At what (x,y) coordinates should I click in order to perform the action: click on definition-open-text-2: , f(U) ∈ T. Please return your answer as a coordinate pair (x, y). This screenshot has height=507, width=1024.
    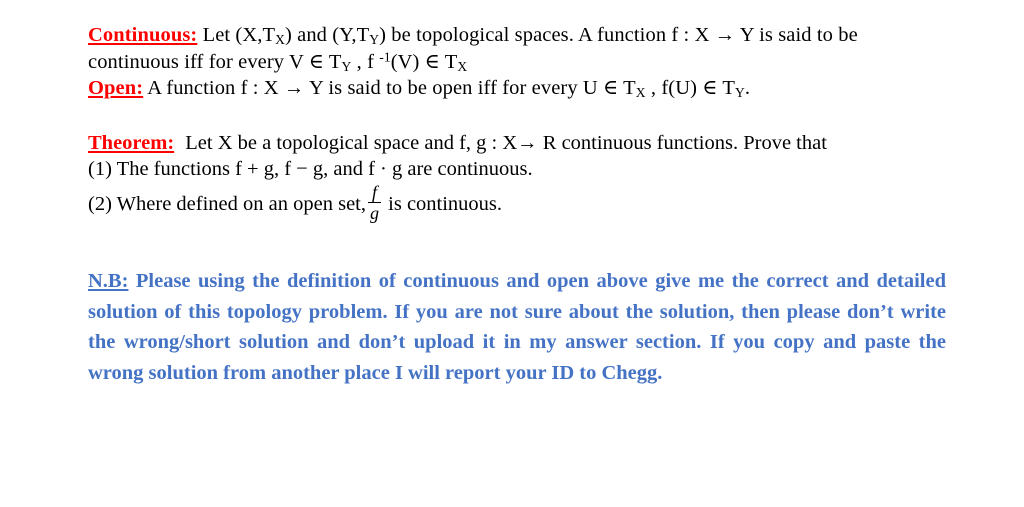
    Looking at the image, I should click on (690, 88).